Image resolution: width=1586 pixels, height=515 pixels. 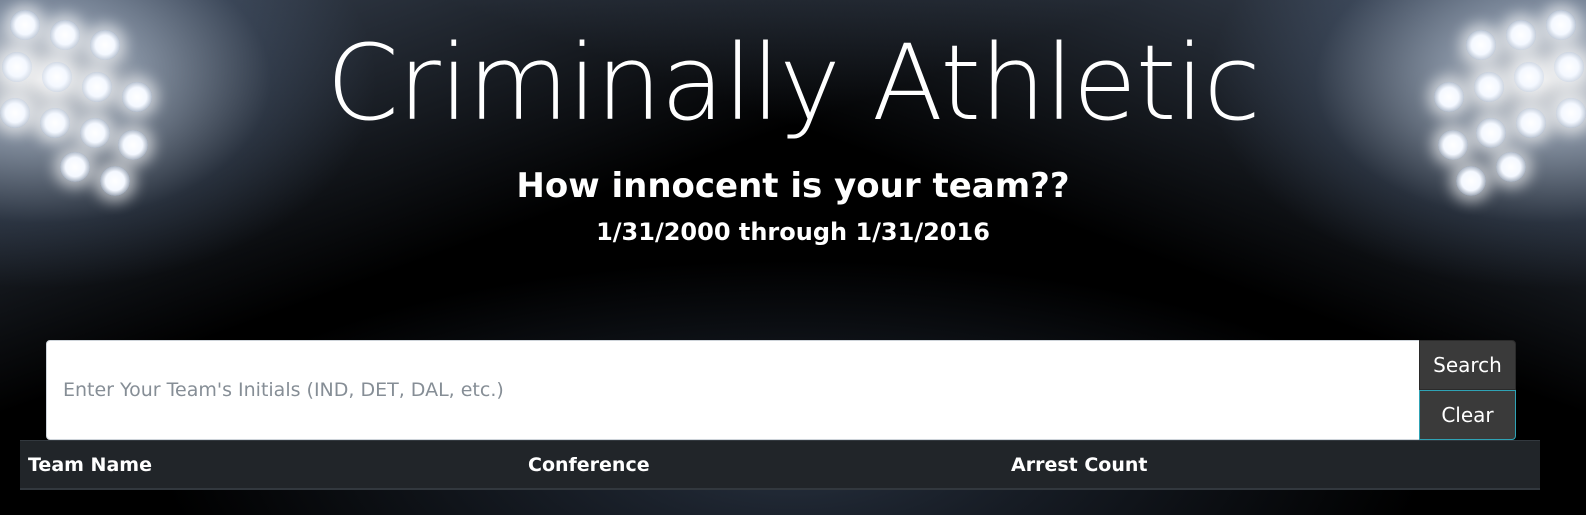 I want to click on page-subtitle: How innocent is your team??, so click(x=793, y=186).